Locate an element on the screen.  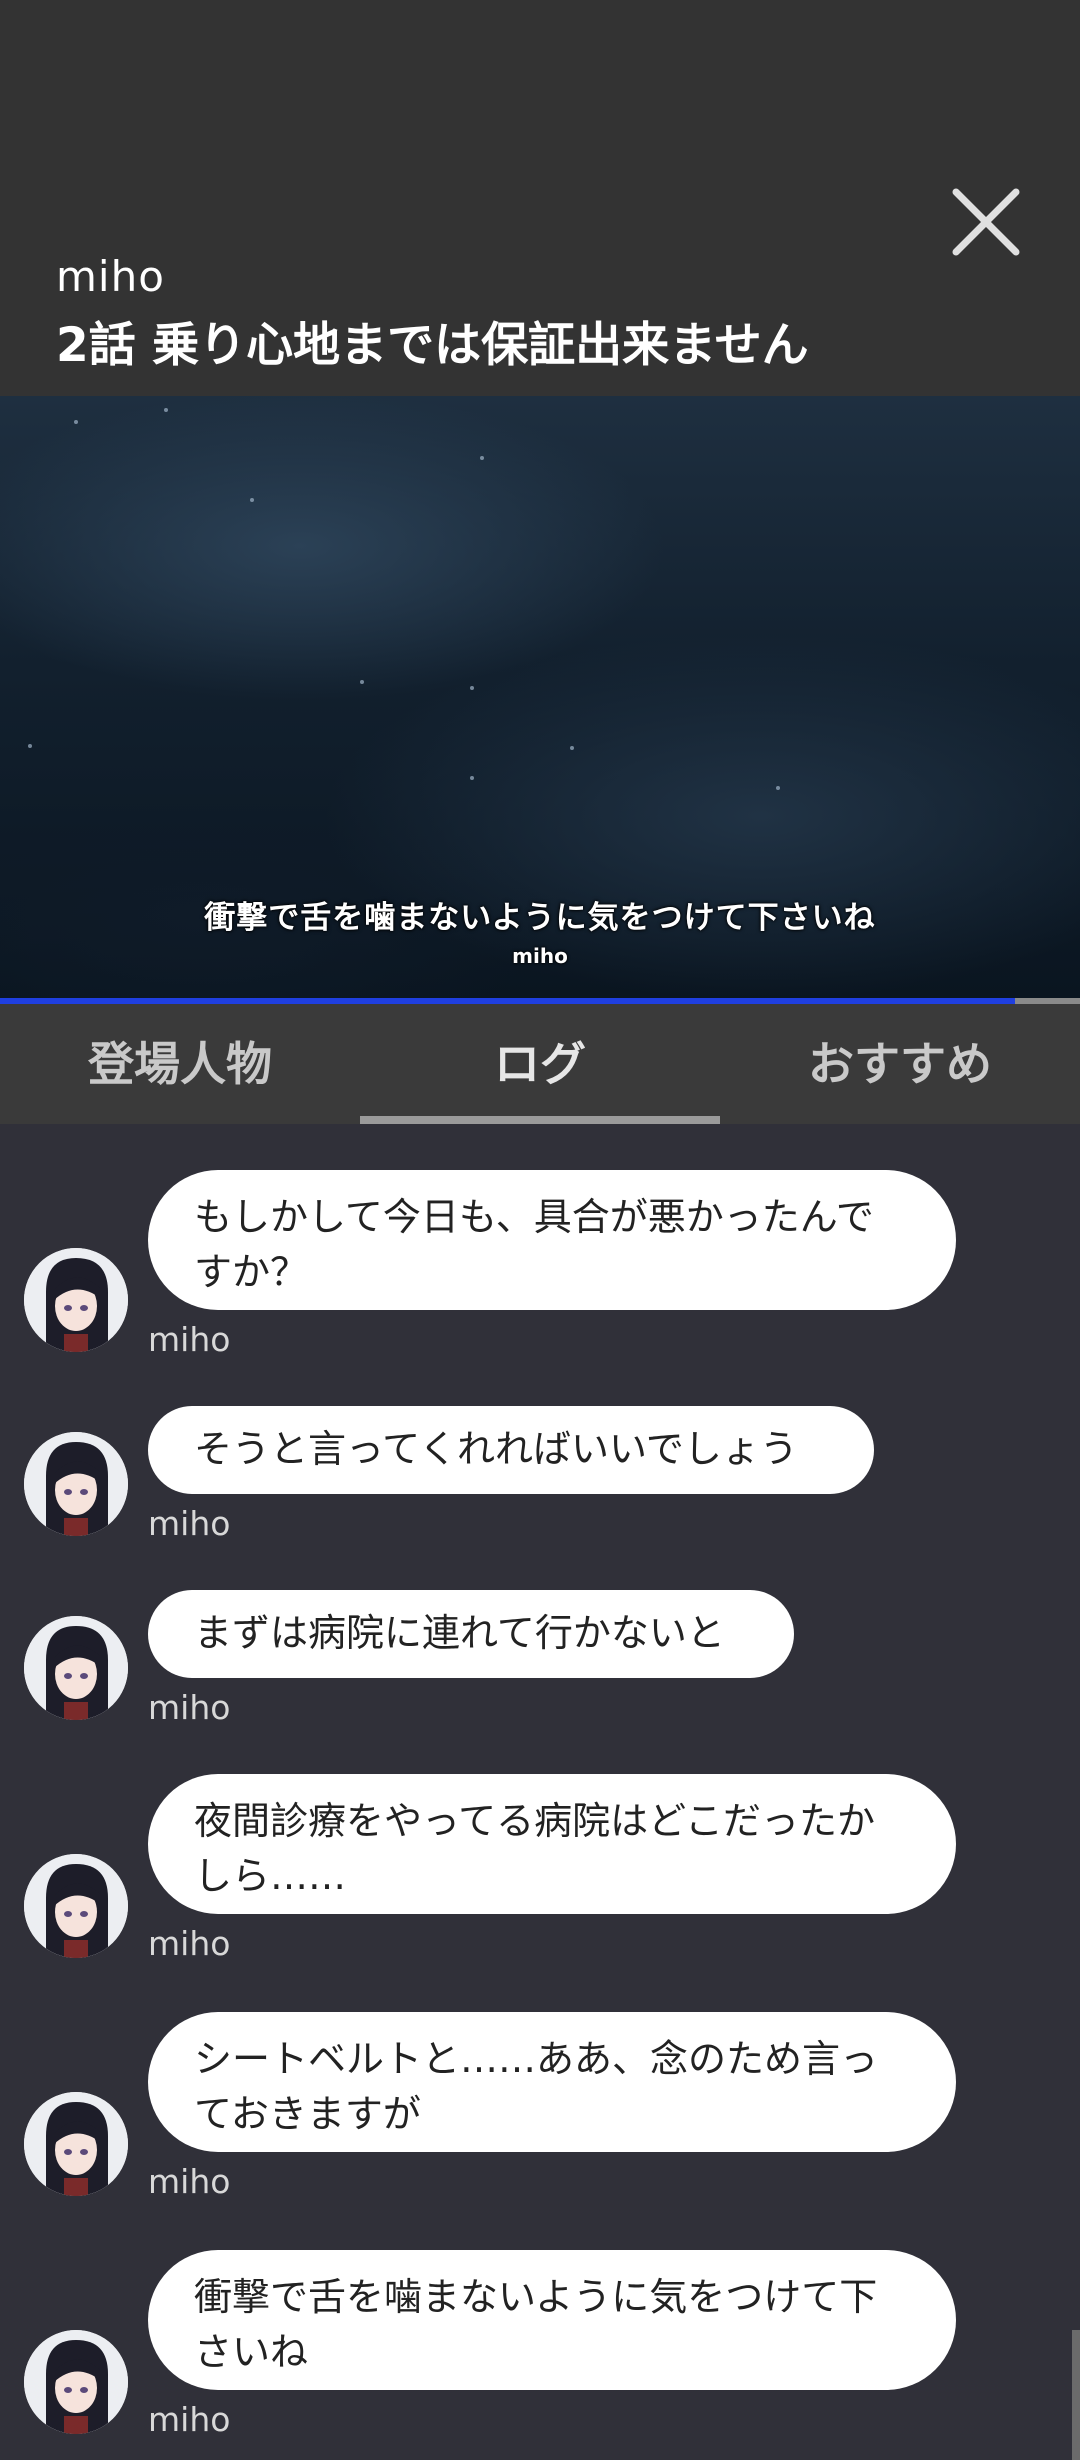
message-bubble: そうと言ってくれればいいでしょう is located at coordinates (511, 1450).